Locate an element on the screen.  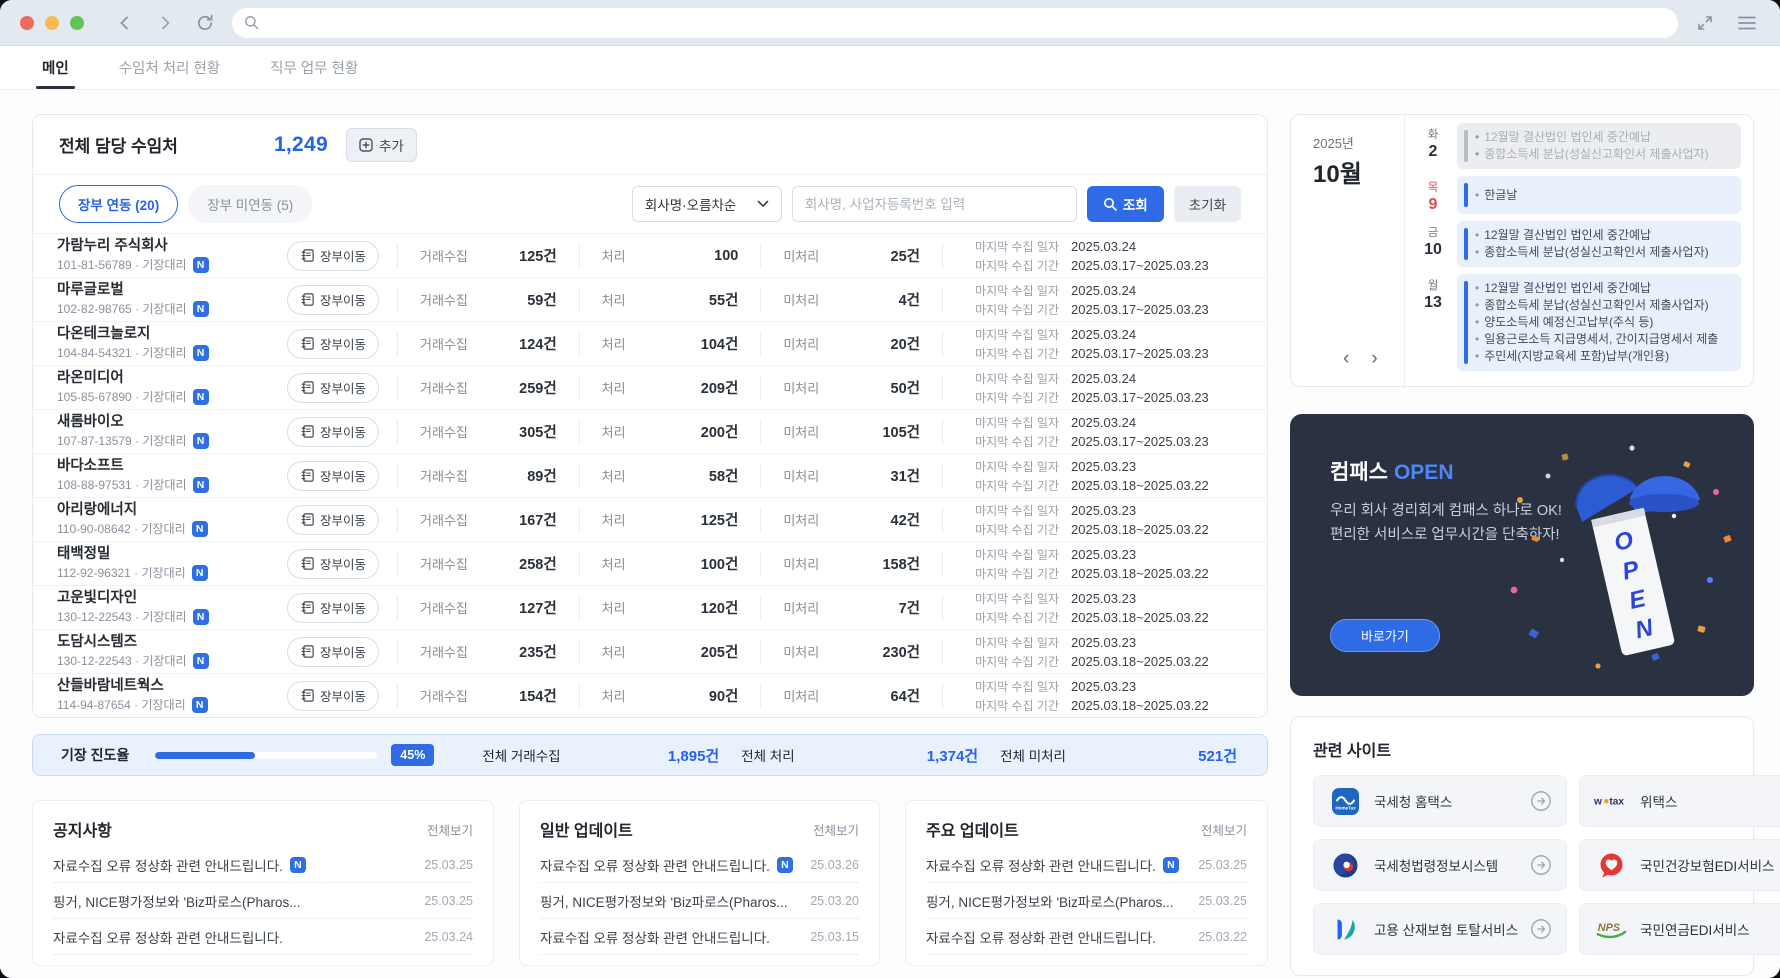
menu-button is located at coordinates (1747, 23).